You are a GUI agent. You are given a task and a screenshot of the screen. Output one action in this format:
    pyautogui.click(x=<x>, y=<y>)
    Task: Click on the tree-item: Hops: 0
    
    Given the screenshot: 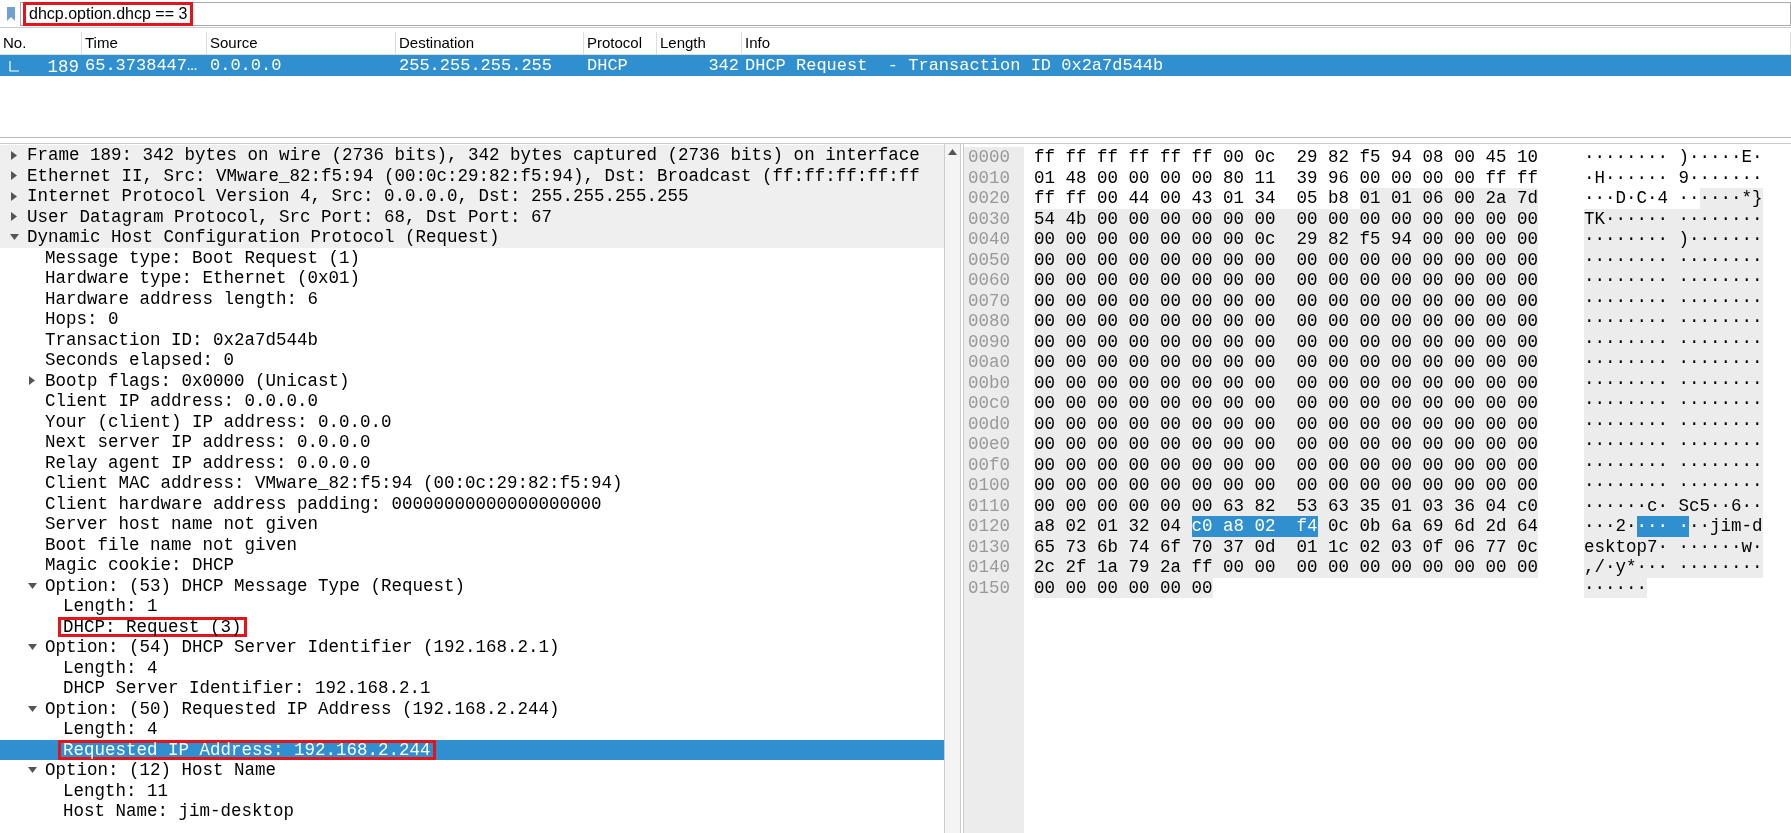 What is the action you would take?
    pyautogui.click(x=472, y=319)
    